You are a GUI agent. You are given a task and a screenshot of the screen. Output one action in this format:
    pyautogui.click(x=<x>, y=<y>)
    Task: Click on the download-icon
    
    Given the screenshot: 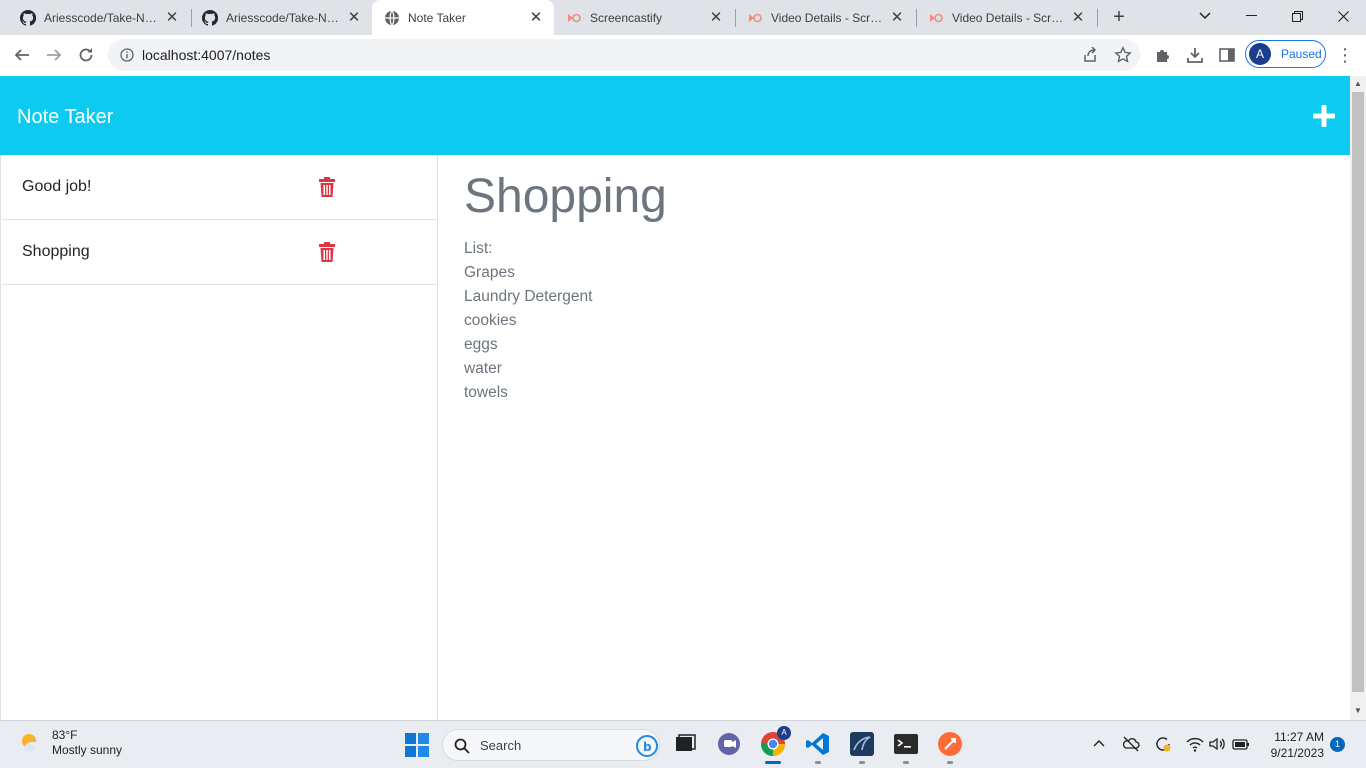 What is the action you would take?
    pyautogui.click(x=1195, y=55)
    